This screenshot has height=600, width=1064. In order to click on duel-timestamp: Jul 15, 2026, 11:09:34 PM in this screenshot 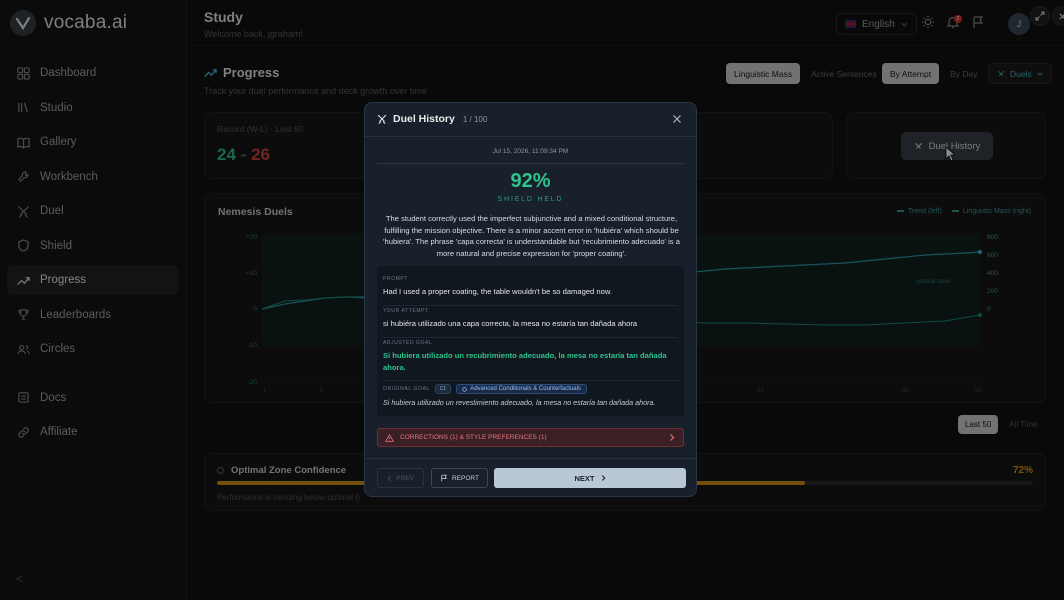, I will do `click(530, 151)`.